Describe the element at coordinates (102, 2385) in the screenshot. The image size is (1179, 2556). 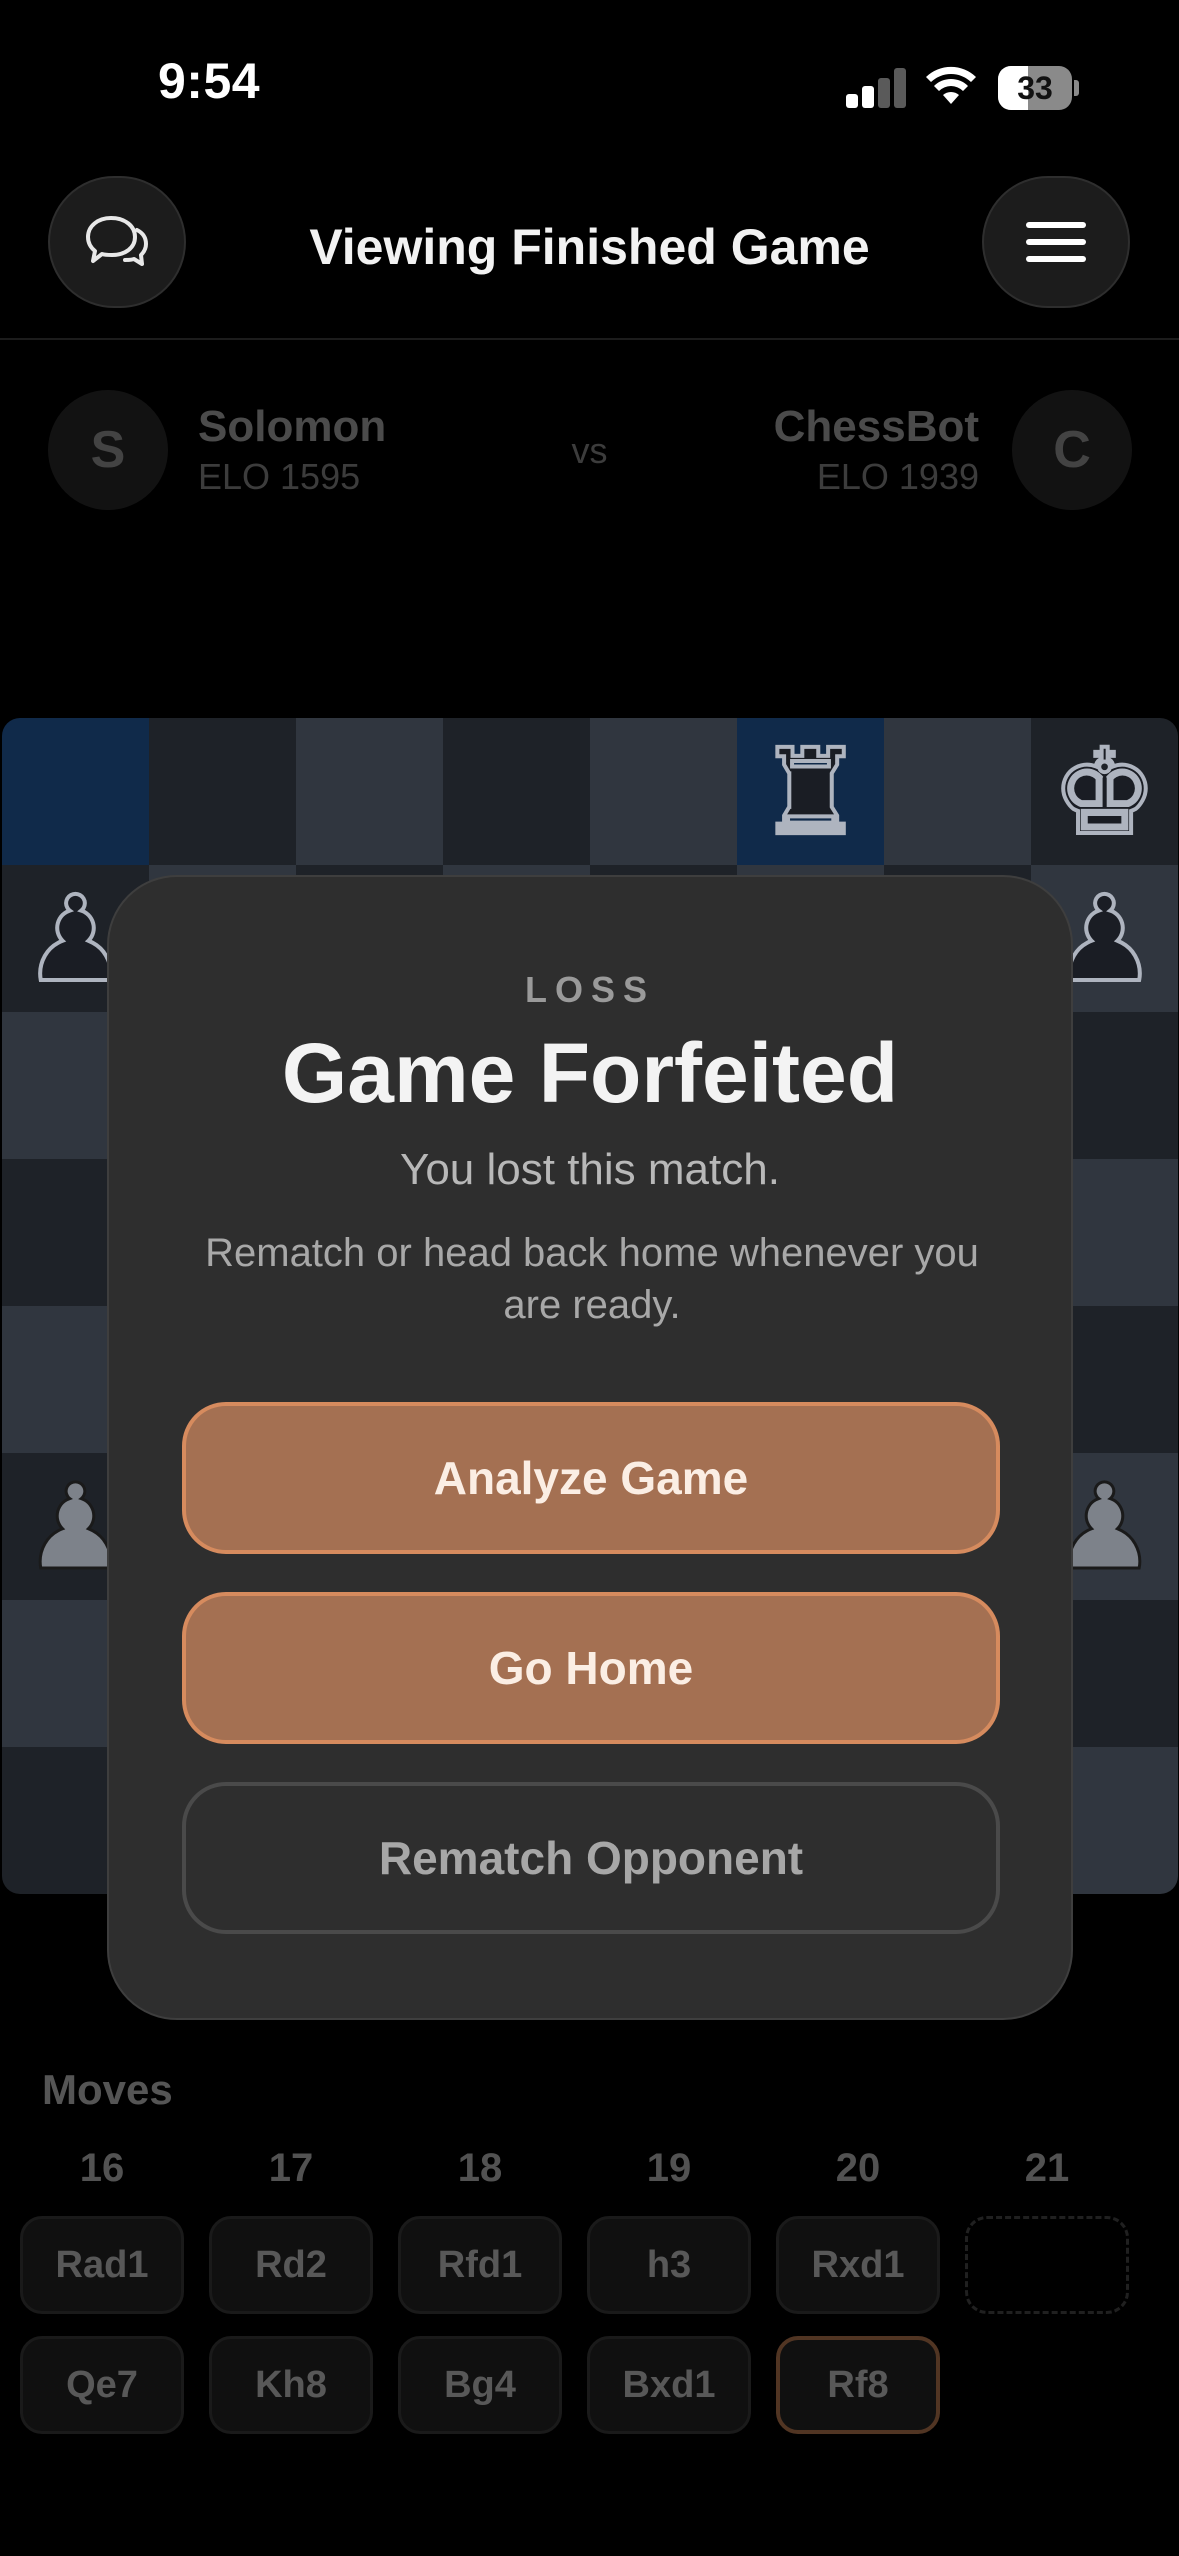
I see `move-chip-black: Qe7` at that location.